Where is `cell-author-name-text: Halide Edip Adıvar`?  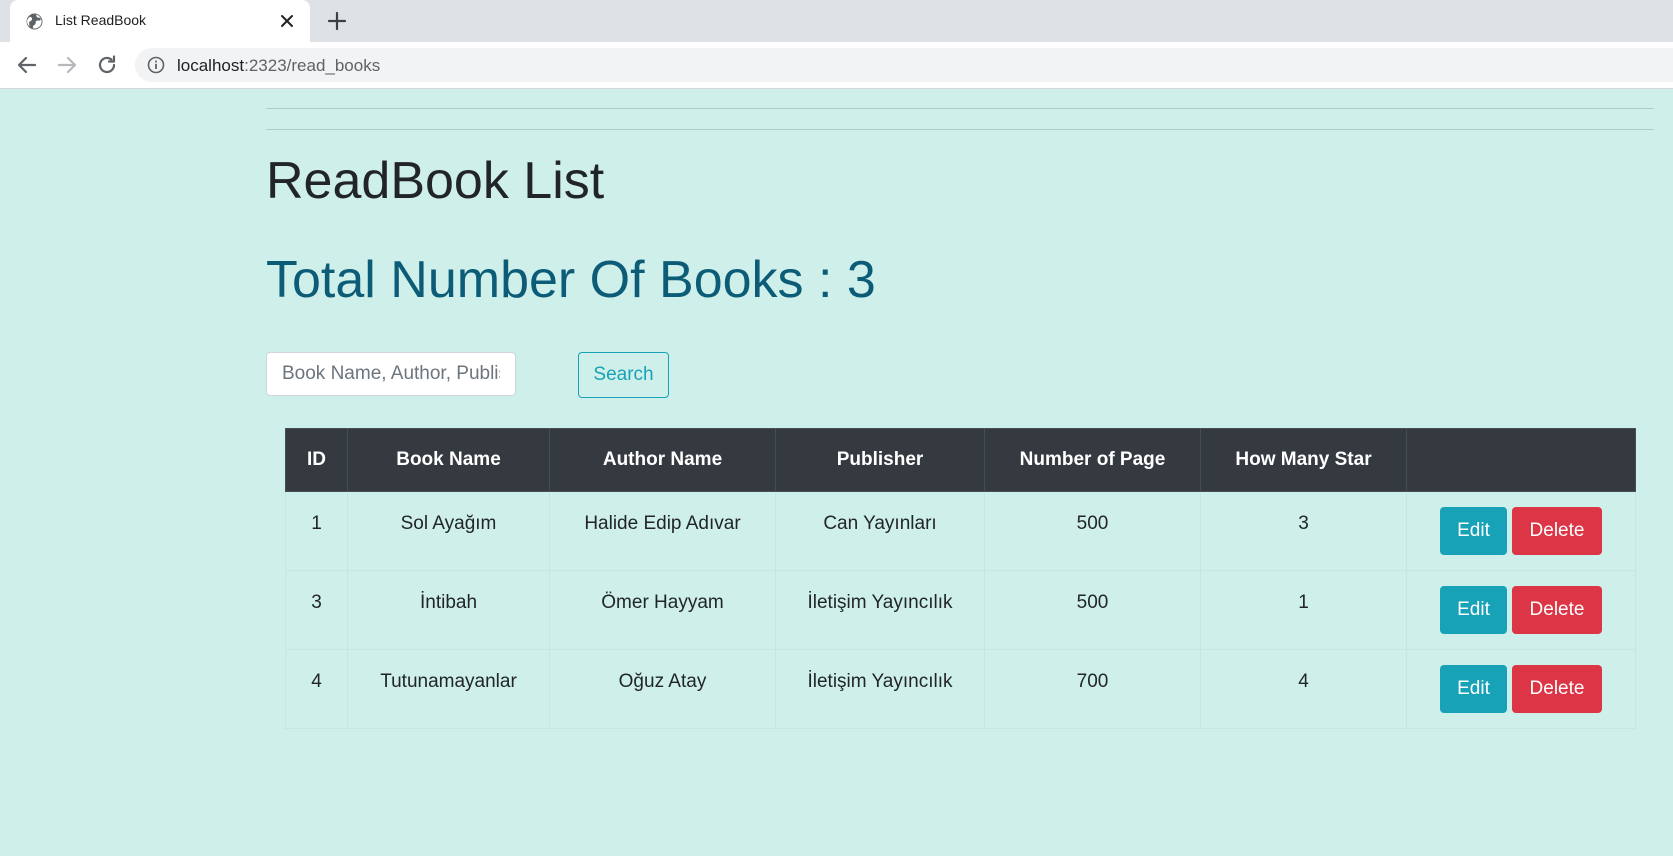
cell-author-name-text: Halide Edip Adıvar is located at coordinates (662, 523).